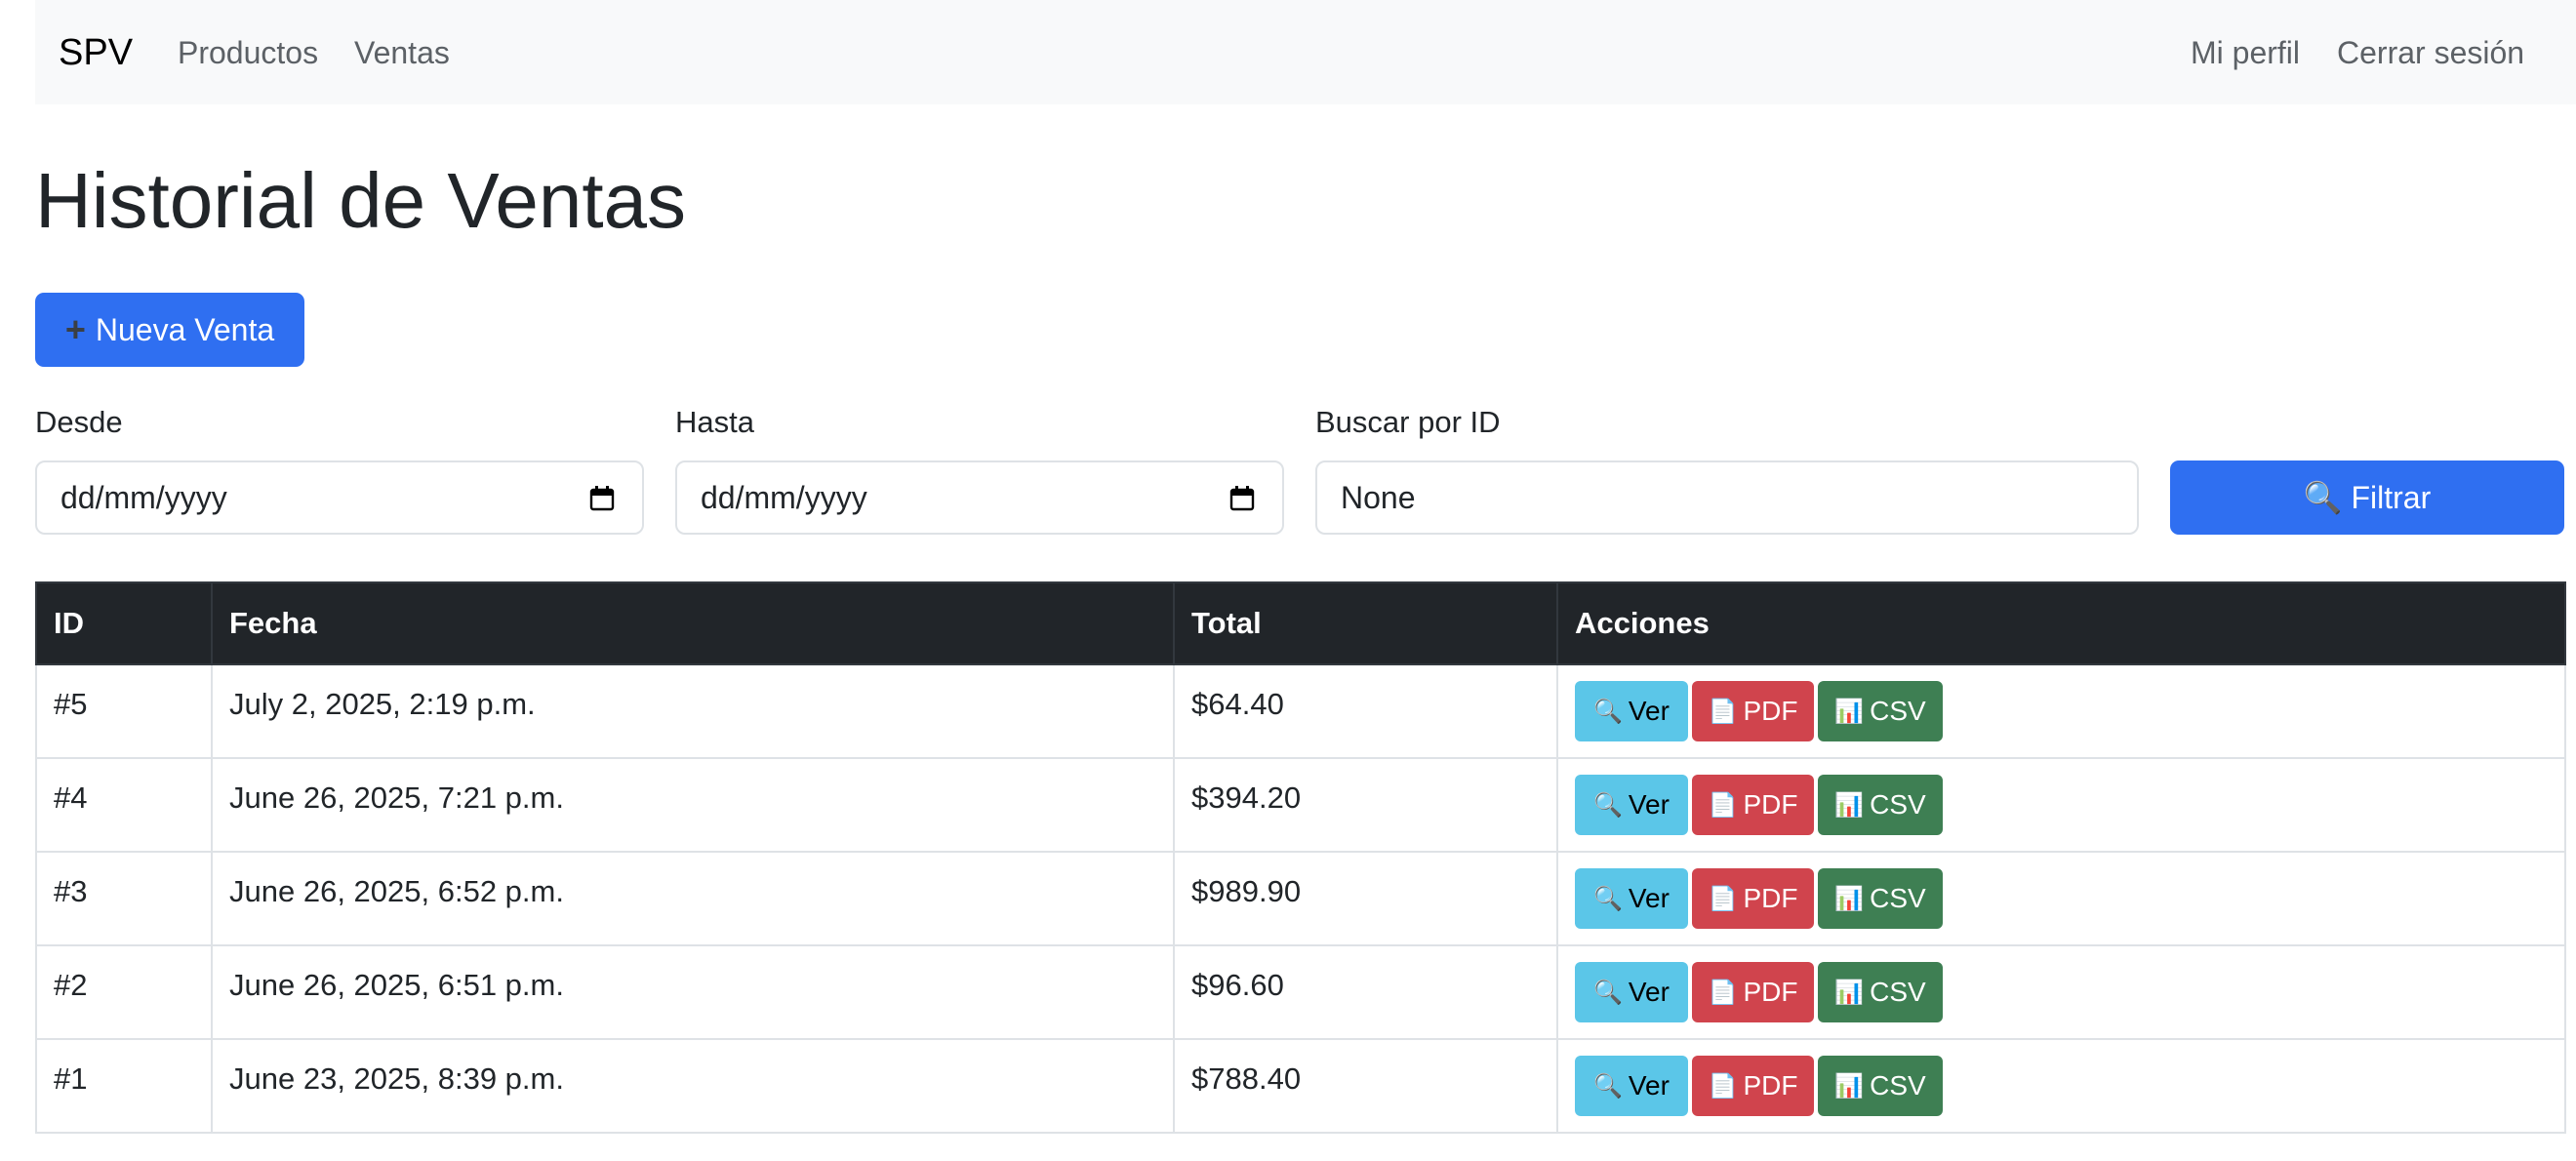 This screenshot has width=2576, height=1161. I want to click on nav-link-productos: Productos, so click(248, 52).